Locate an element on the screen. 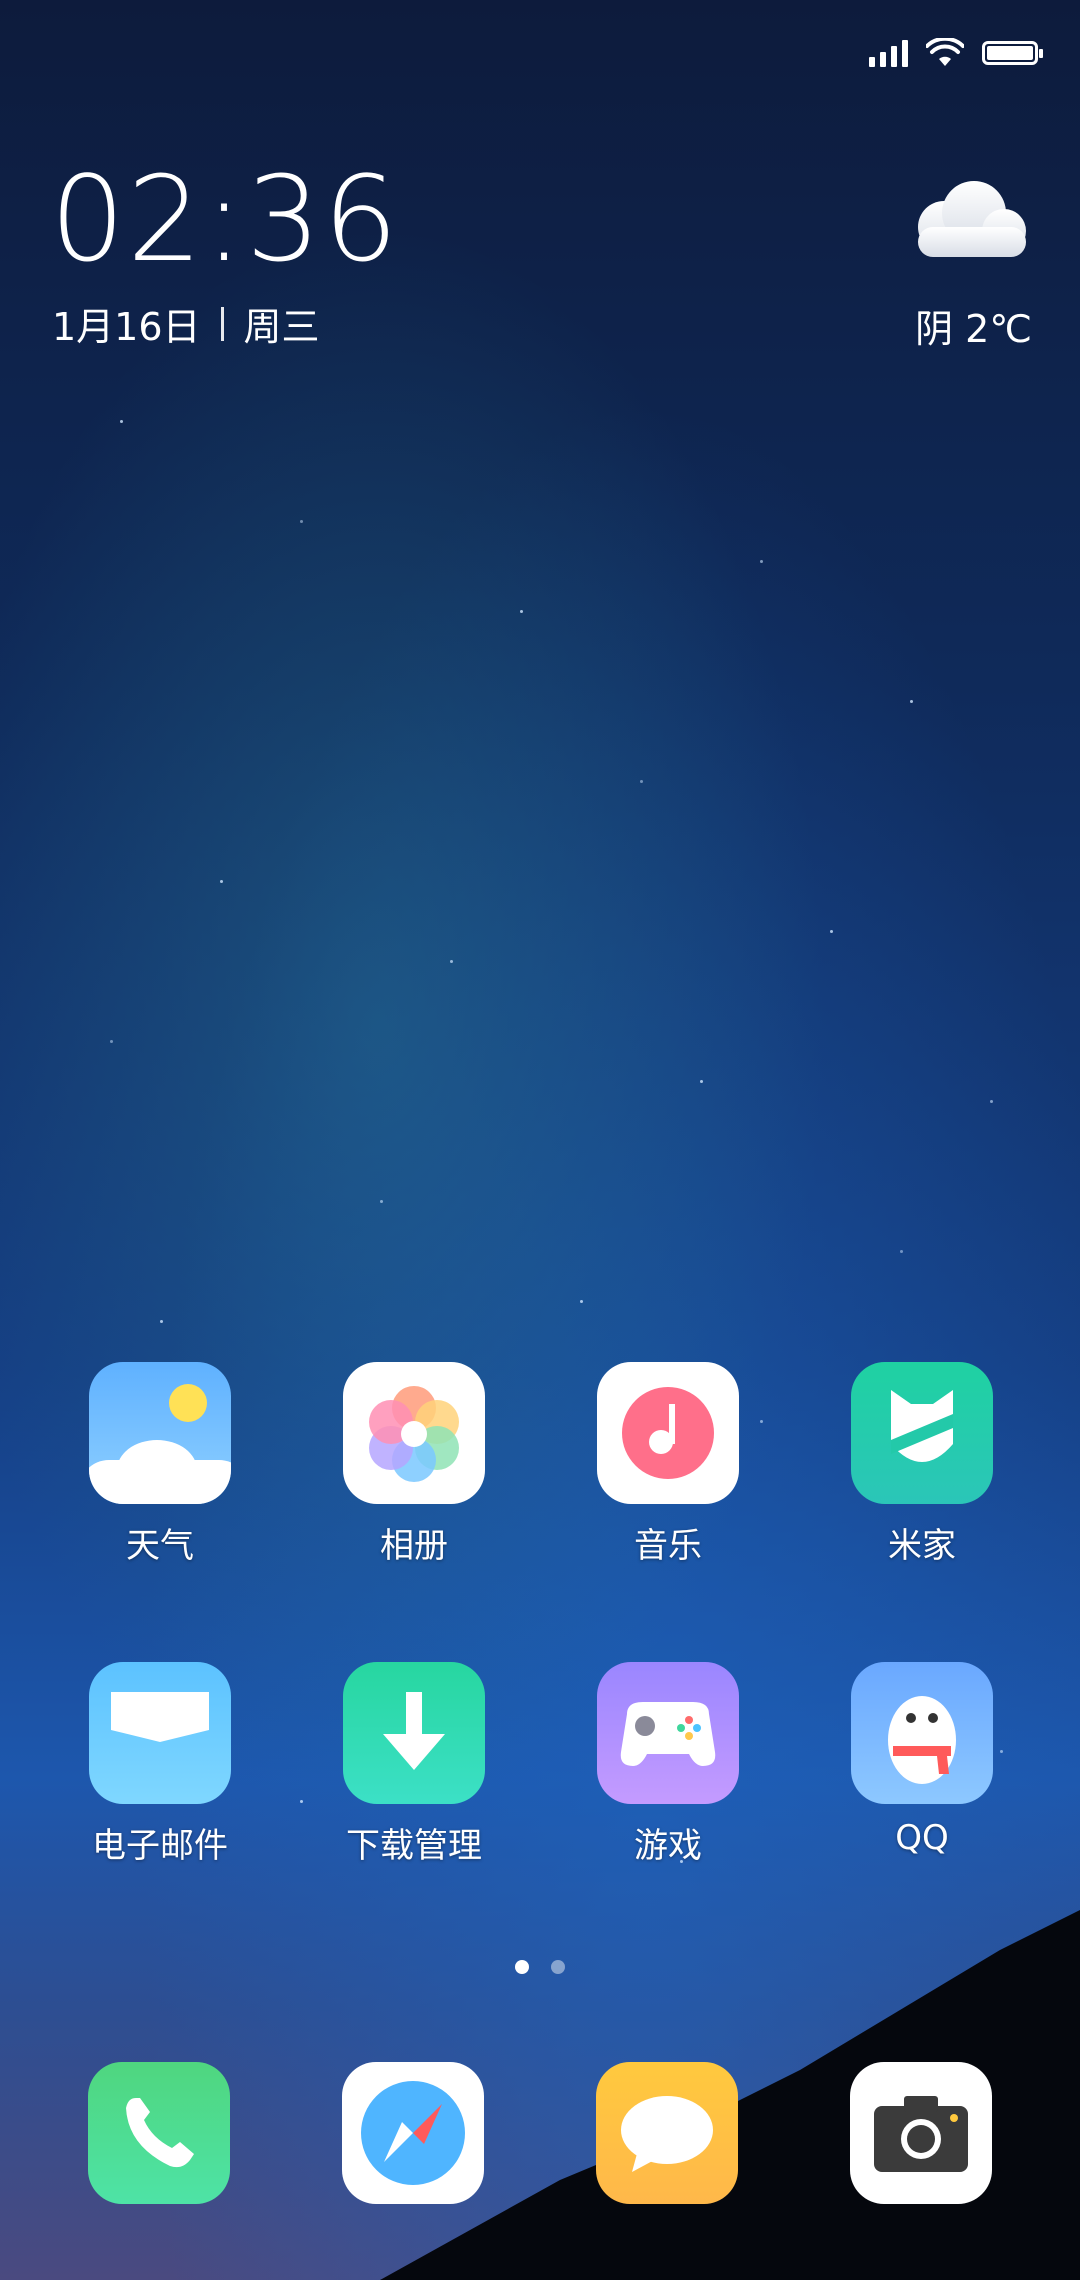 The width and height of the screenshot is (1080, 2280). hill-silhouette is located at coordinates (730, 2095).